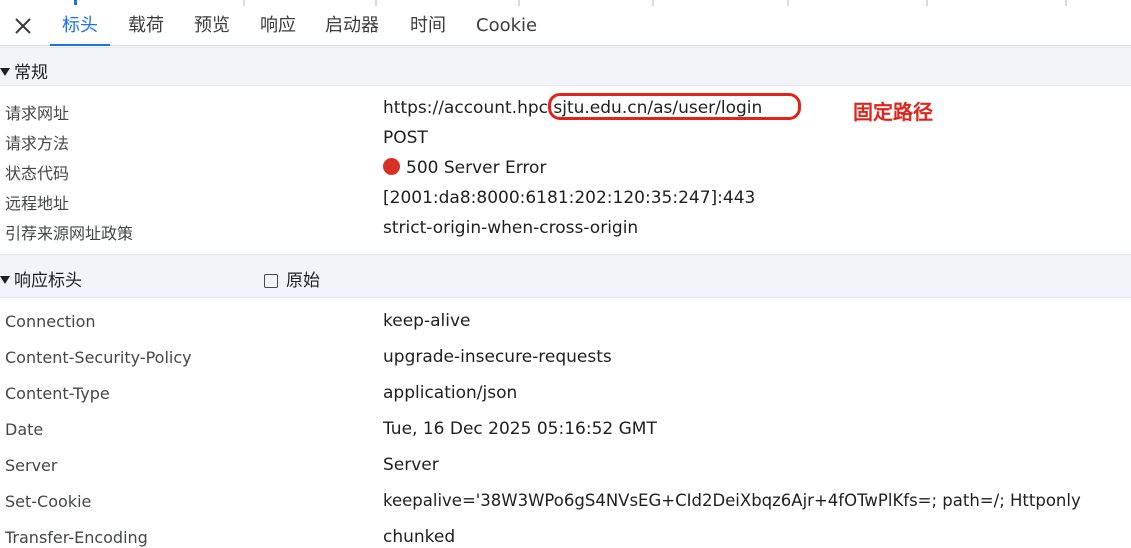  What do you see at coordinates (405, 138) in the screenshot?
I see `request-method-value: POST` at bounding box center [405, 138].